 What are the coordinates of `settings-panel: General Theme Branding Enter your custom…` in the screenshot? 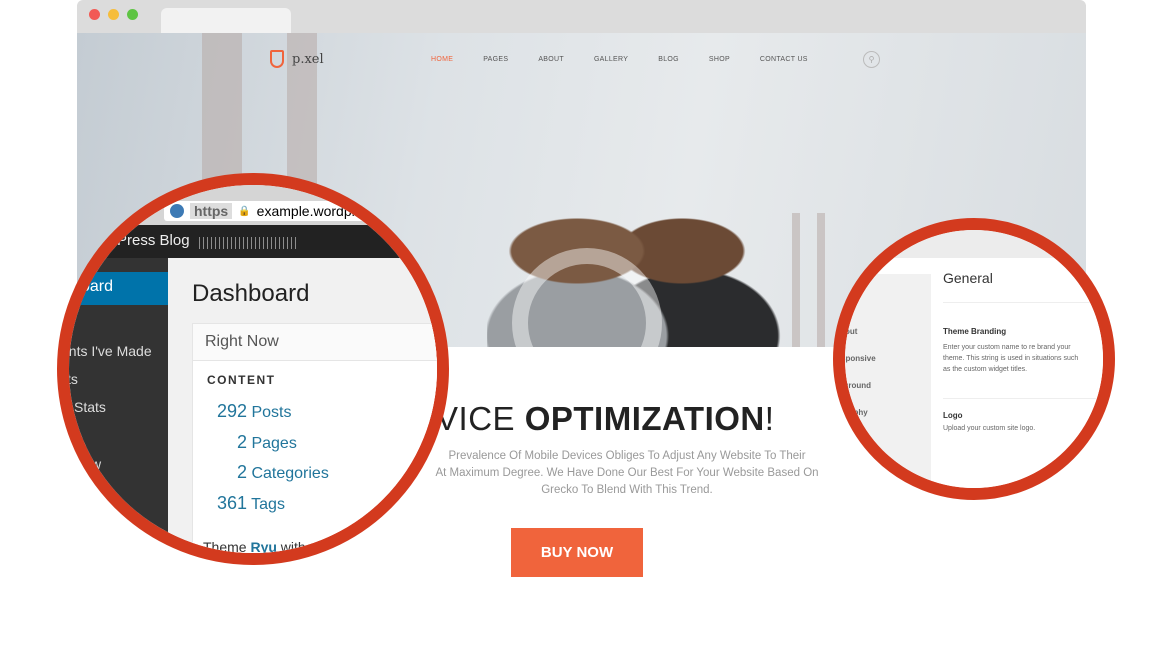 It's located at (1017, 373).